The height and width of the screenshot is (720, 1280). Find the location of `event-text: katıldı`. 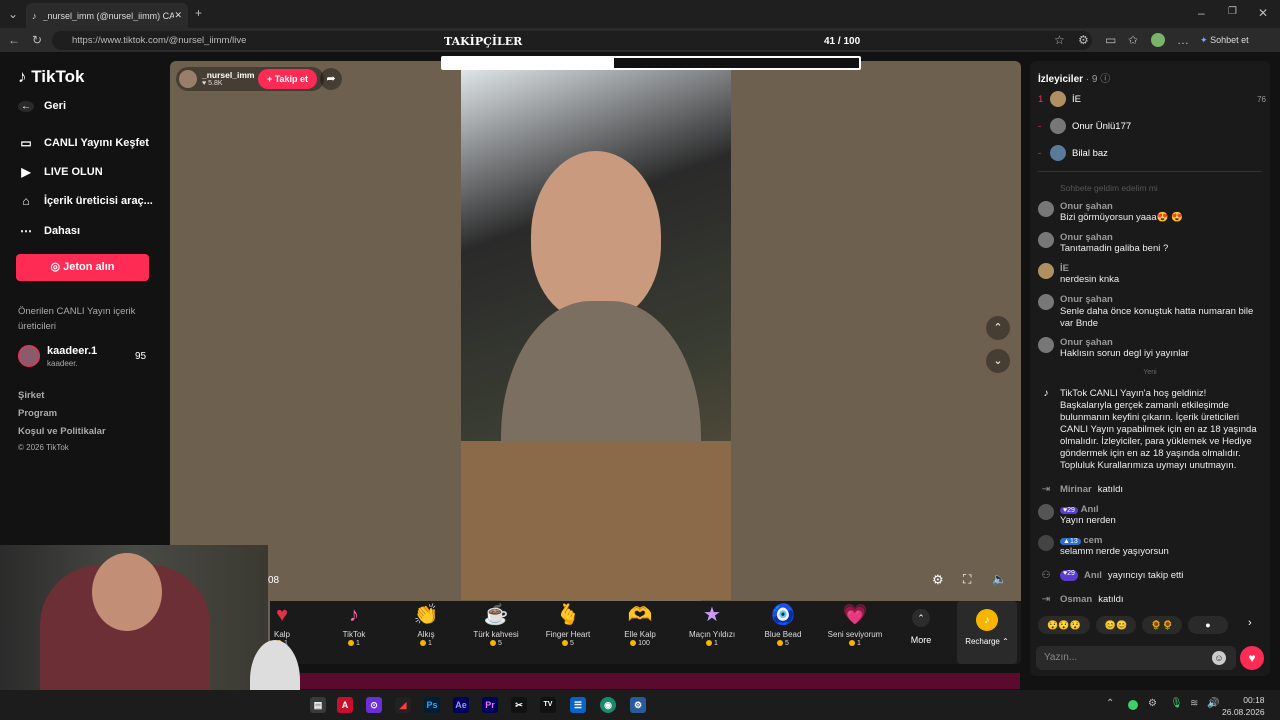

event-text: katıldı is located at coordinates (1111, 599).